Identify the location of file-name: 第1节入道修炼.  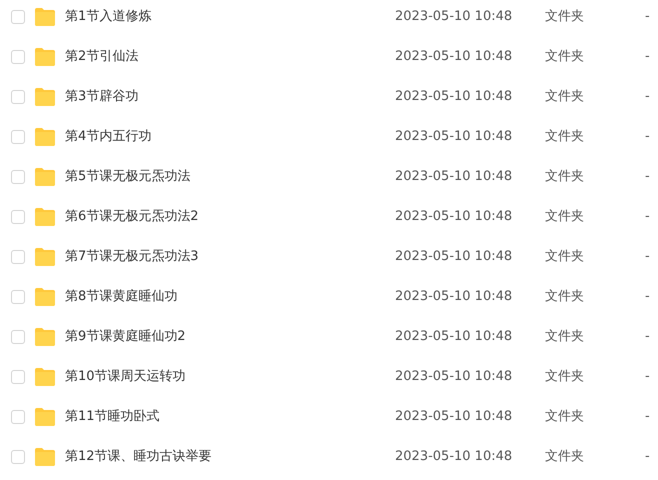
(230, 17).